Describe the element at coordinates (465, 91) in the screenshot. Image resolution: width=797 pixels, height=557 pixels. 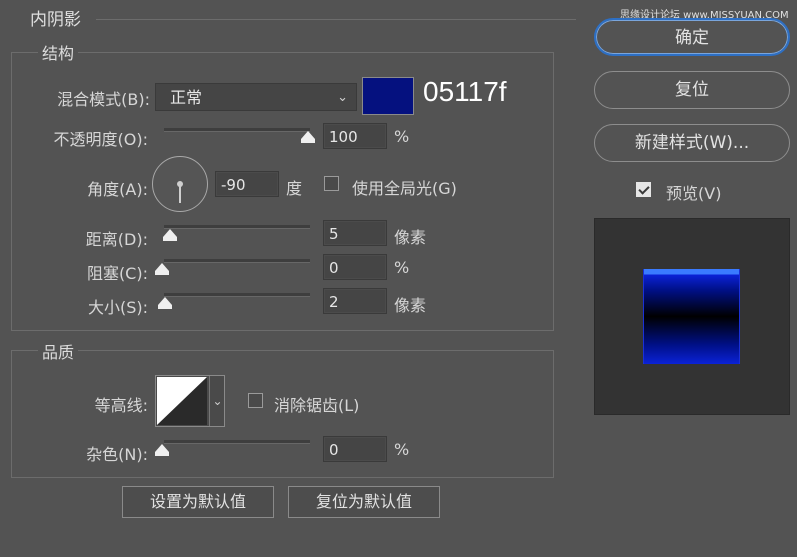
I see `color-hex-annotation: 05117f` at that location.